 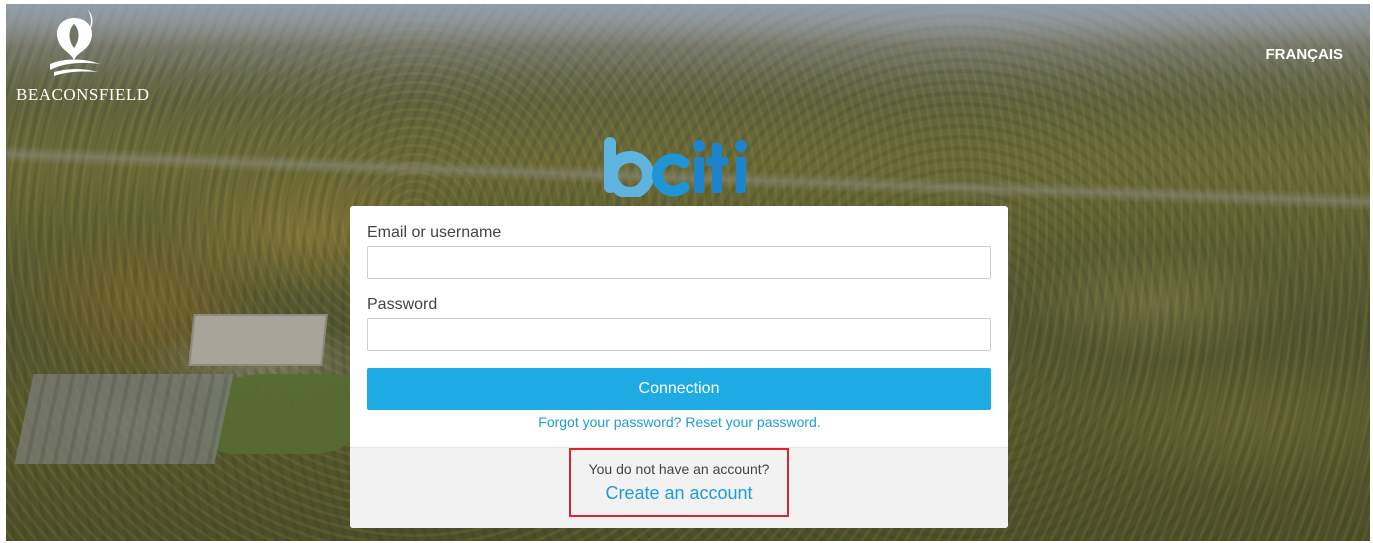 What do you see at coordinates (75, 43) in the screenshot?
I see `beaconsfield-emblem-icon` at bounding box center [75, 43].